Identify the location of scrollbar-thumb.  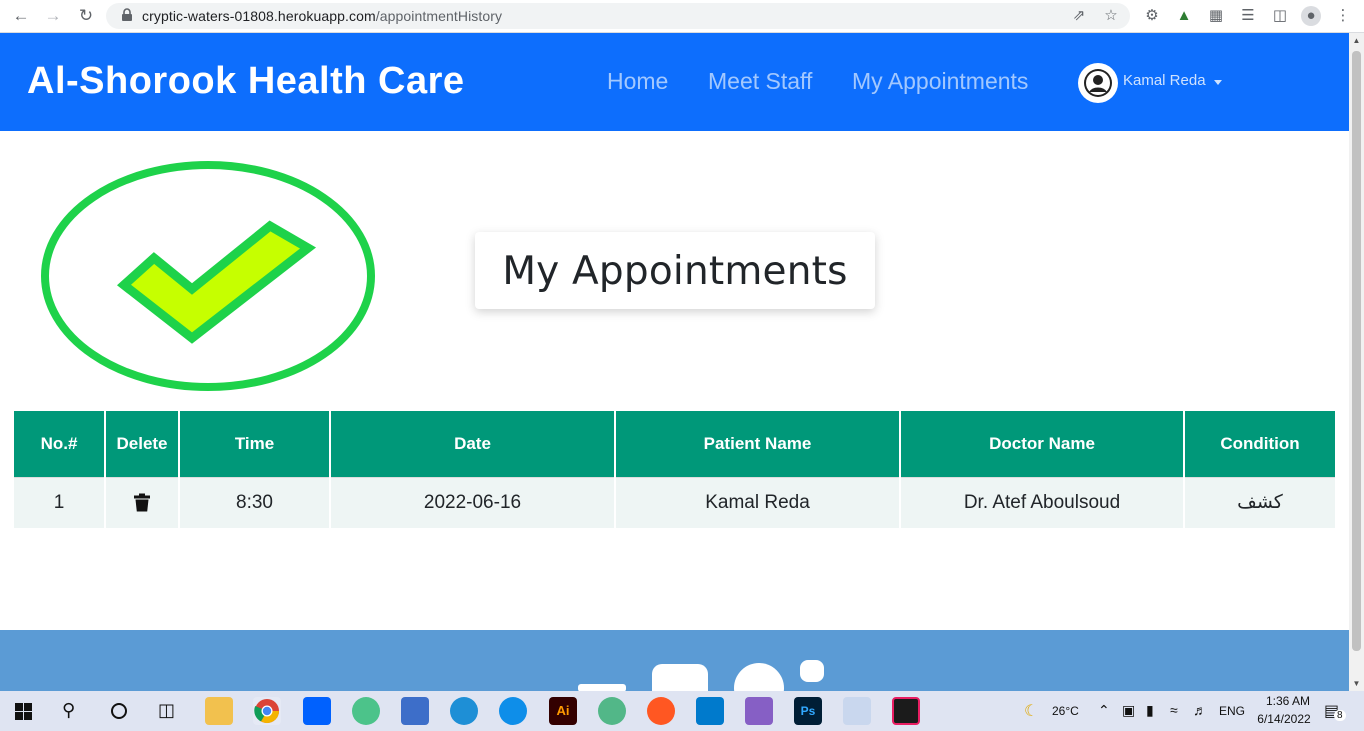
(1356, 351).